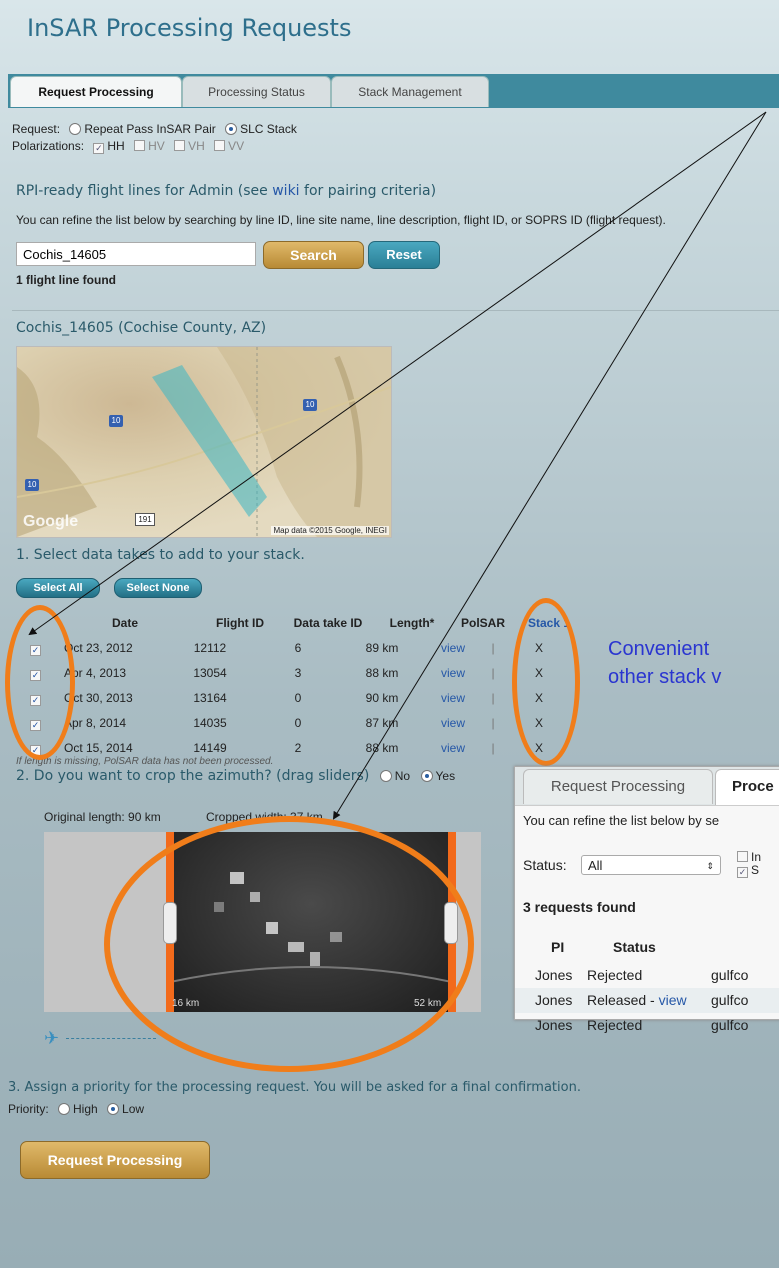  I want to click on overlay-col-status: Status, so click(634, 947).